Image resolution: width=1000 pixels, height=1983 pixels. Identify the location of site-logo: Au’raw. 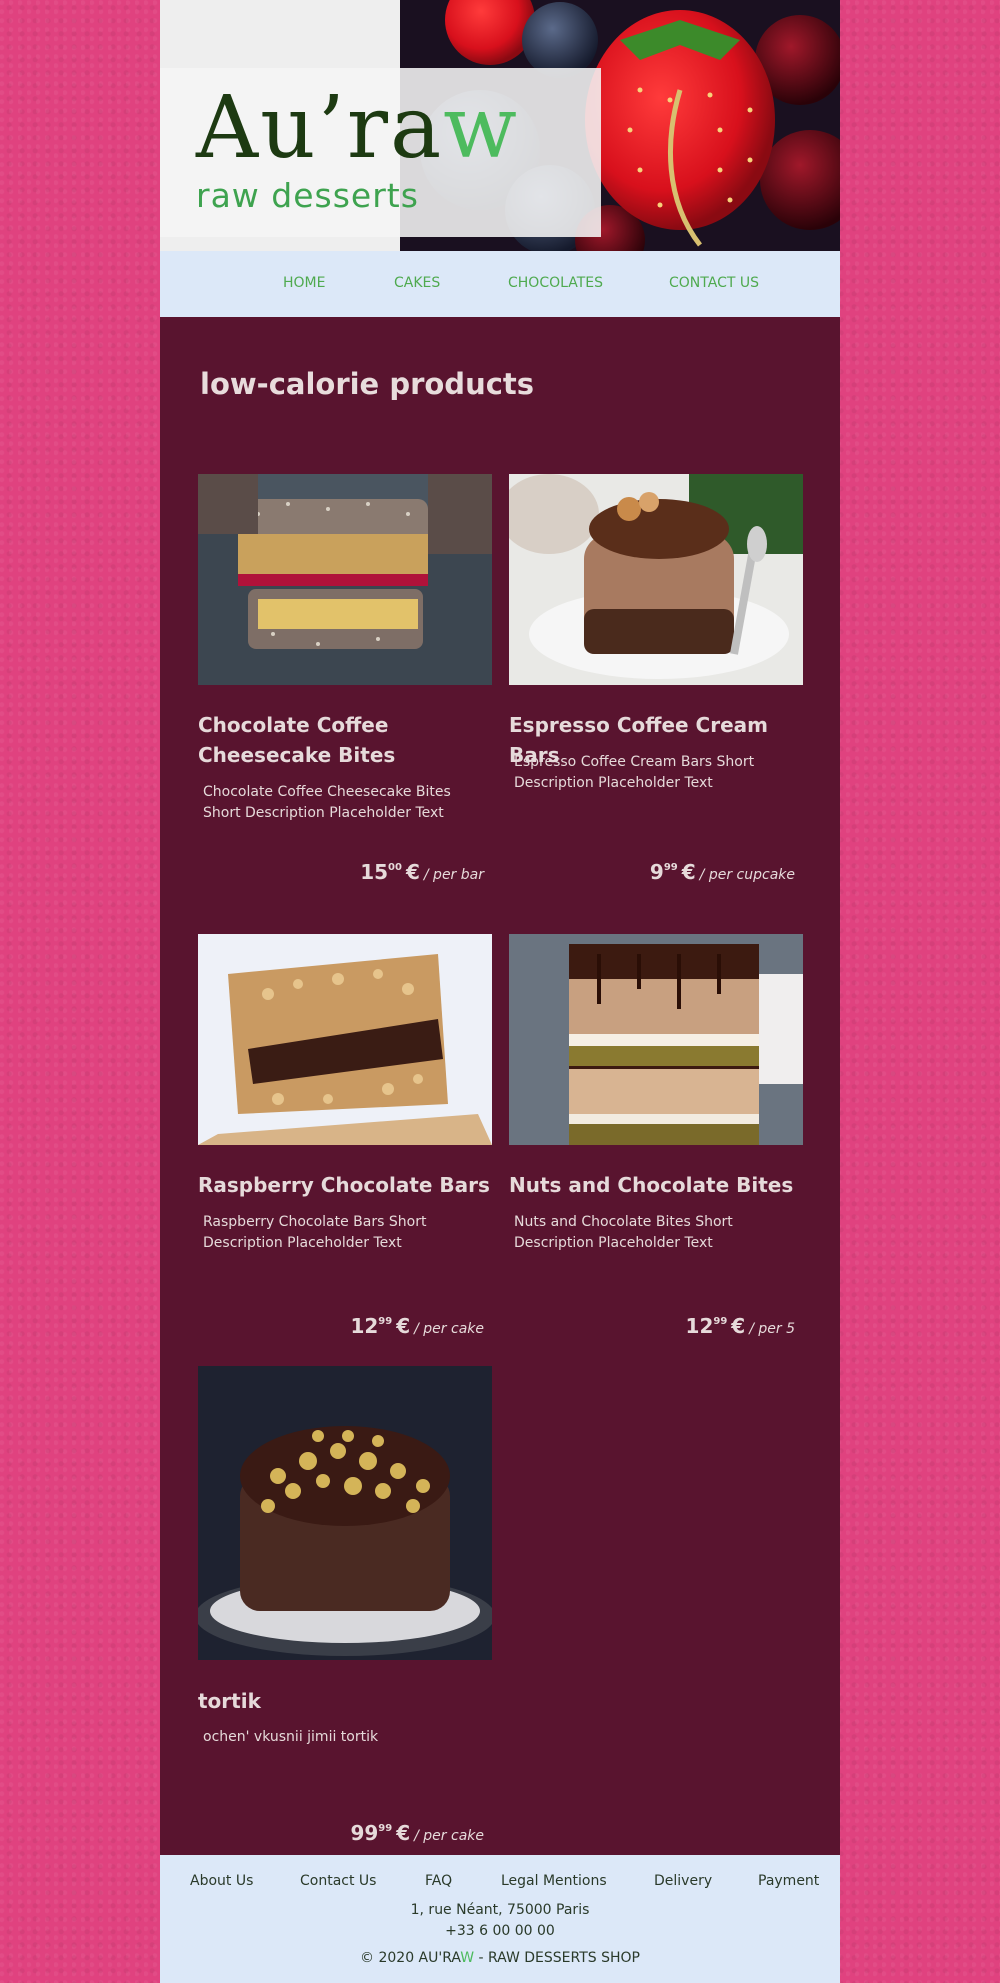
(357, 128).